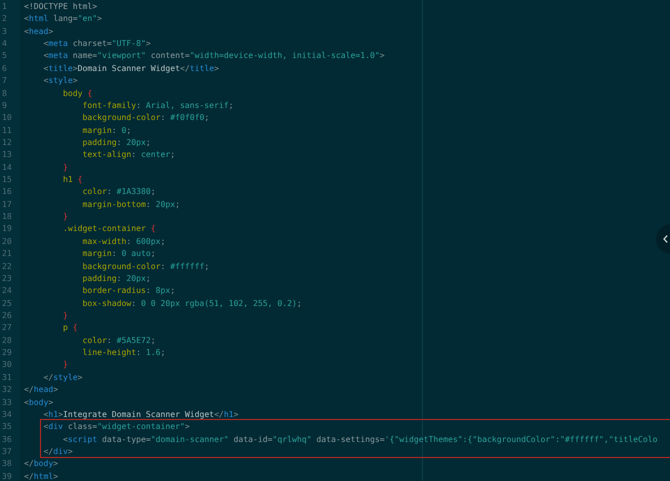  Describe the element at coordinates (4, 43) in the screenshot. I see `line-number: 4` at that location.